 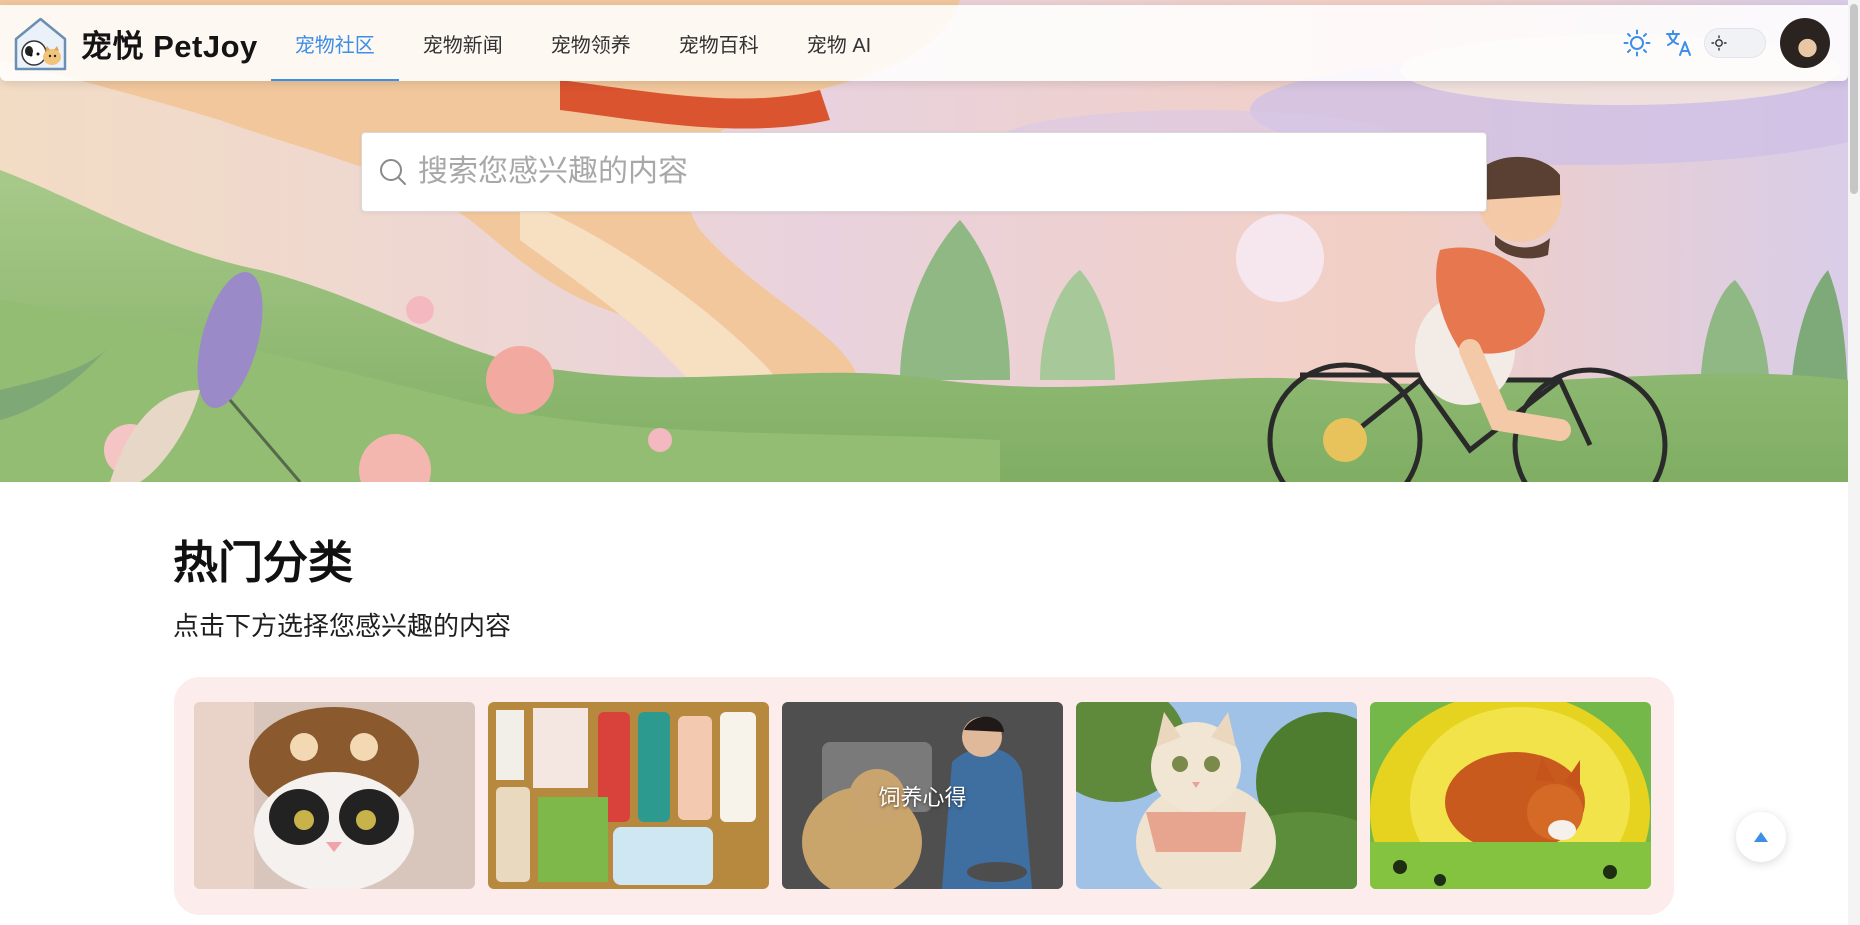 I want to click on corgi-in-tunnel-photo, so click(x=1510, y=795).